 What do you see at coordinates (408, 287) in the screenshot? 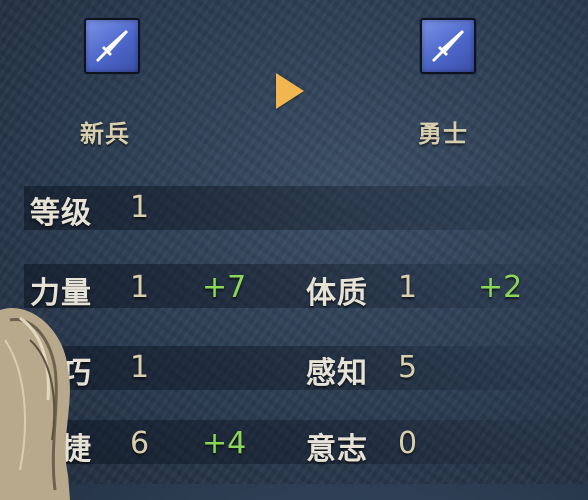
I see `constitution-value: 1` at bounding box center [408, 287].